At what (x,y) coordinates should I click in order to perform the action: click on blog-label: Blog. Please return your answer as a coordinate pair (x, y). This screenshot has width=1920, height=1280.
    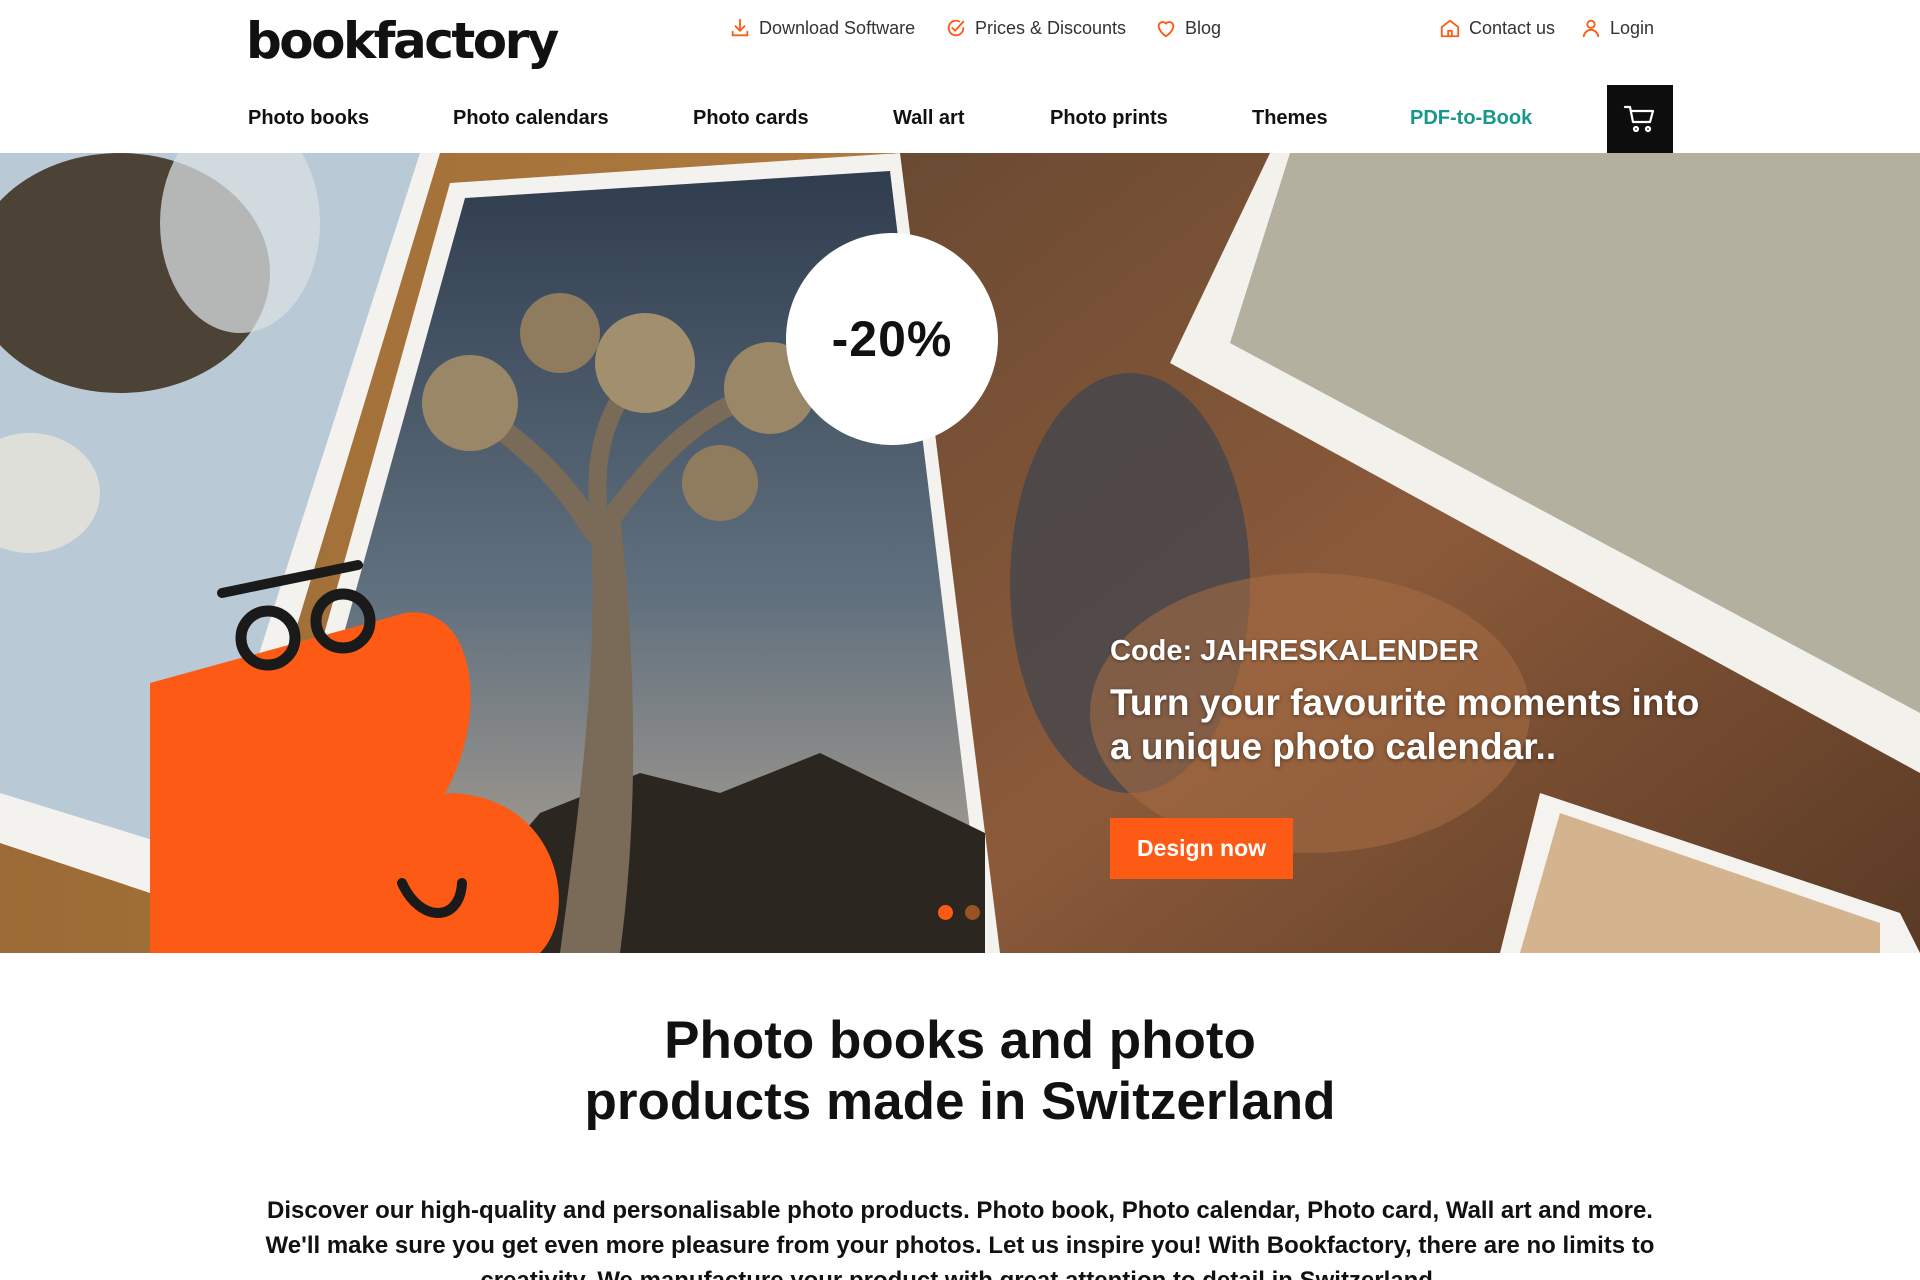
    Looking at the image, I should click on (1203, 27).